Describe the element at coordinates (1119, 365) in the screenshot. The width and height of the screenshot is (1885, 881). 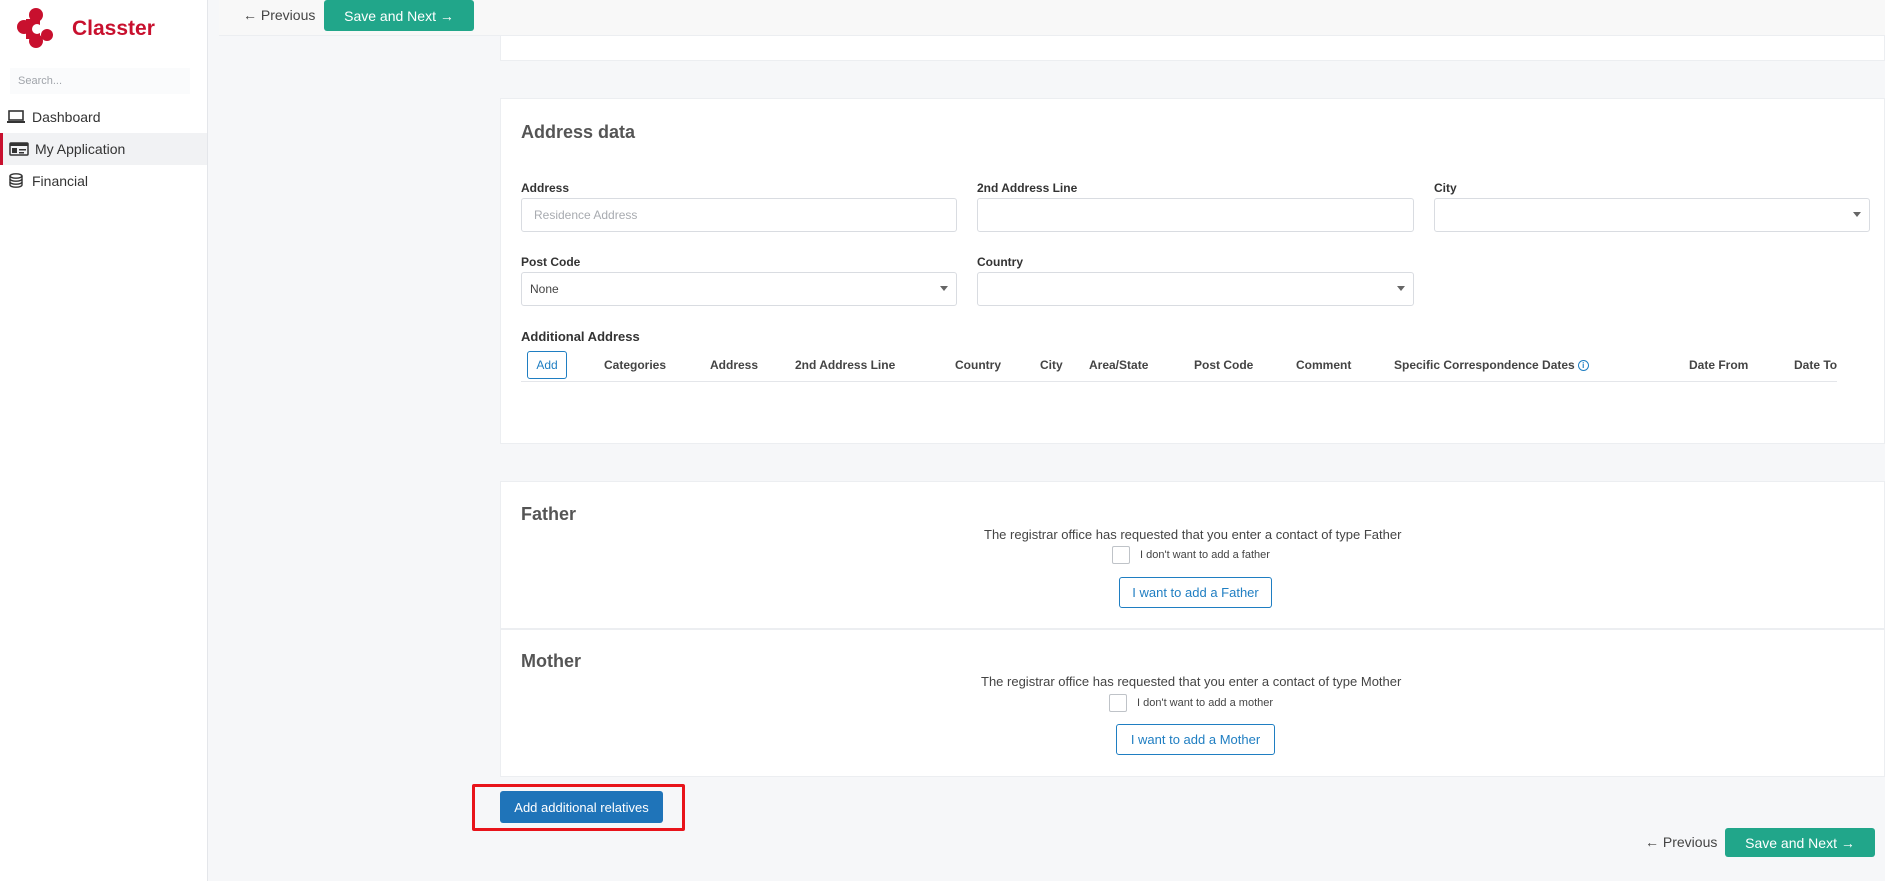
I see `column-header-area-state: Area/State` at that location.